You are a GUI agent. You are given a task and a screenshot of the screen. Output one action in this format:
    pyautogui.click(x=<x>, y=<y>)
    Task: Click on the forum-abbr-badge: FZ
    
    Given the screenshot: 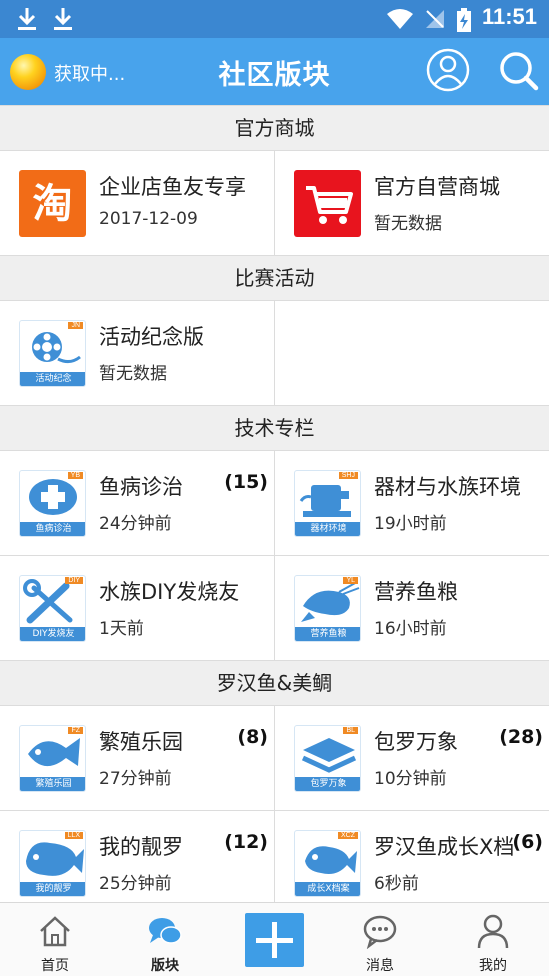 What is the action you would take?
    pyautogui.click(x=75, y=730)
    